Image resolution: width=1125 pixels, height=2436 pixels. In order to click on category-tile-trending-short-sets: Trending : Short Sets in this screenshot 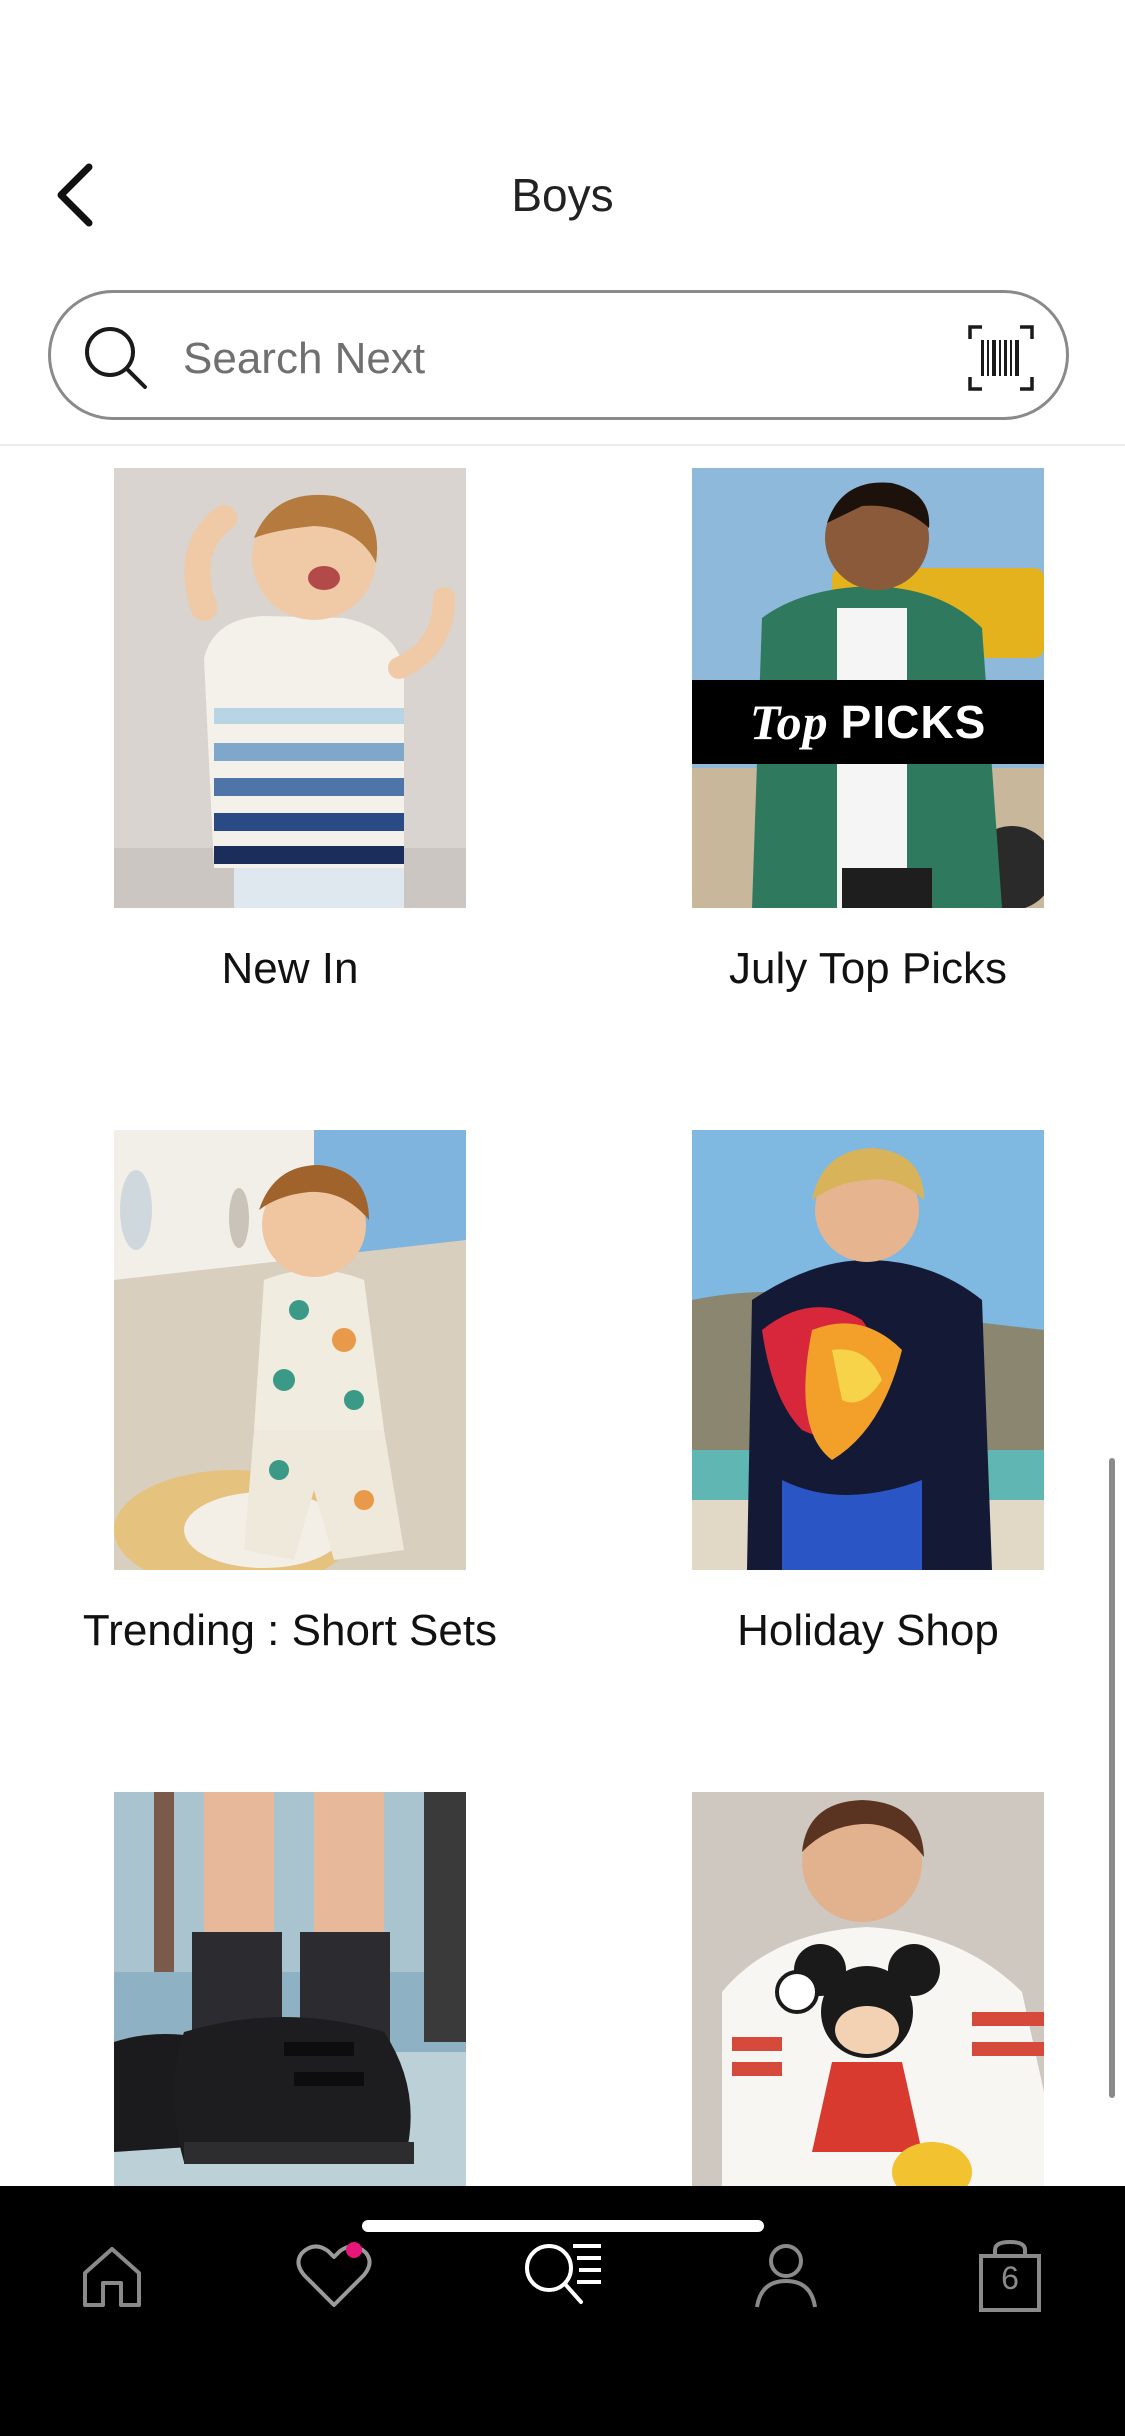, I will do `click(290, 1410)`.